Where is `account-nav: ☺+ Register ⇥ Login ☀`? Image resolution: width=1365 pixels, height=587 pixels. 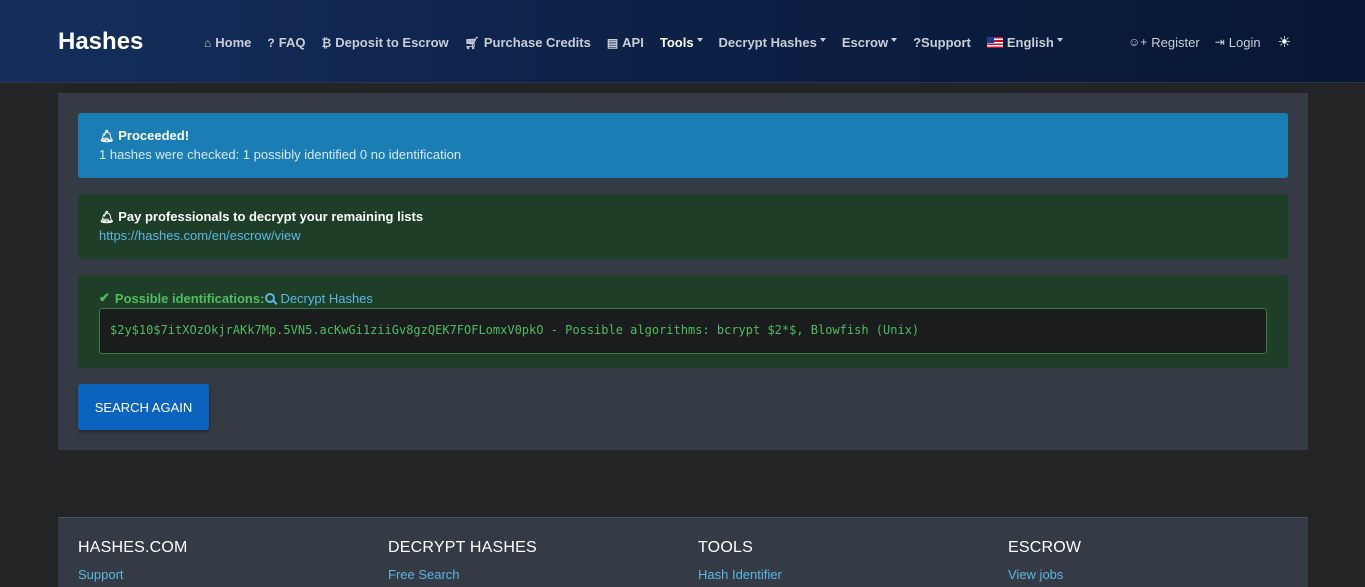 account-nav: ☺+ Register ⇥ Login ☀ is located at coordinates (1209, 42).